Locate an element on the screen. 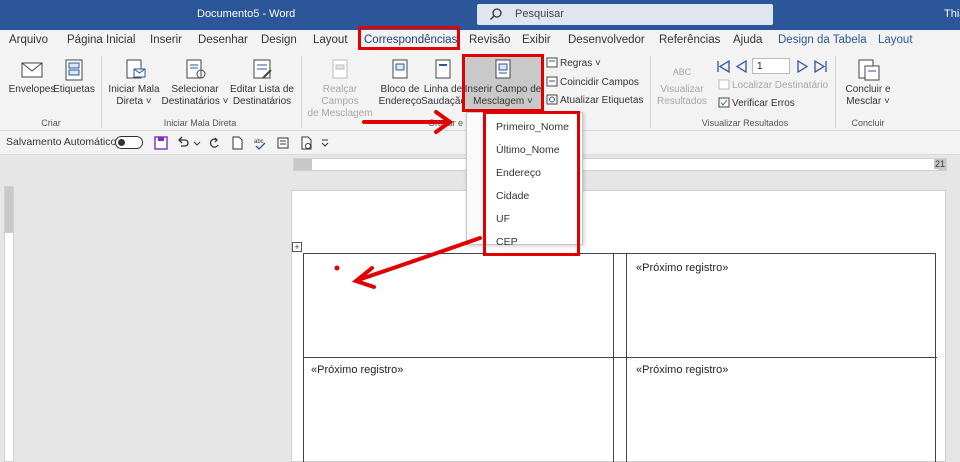 This screenshot has width=960, height=462. customize-toolbar-icon is located at coordinates (325, 143).